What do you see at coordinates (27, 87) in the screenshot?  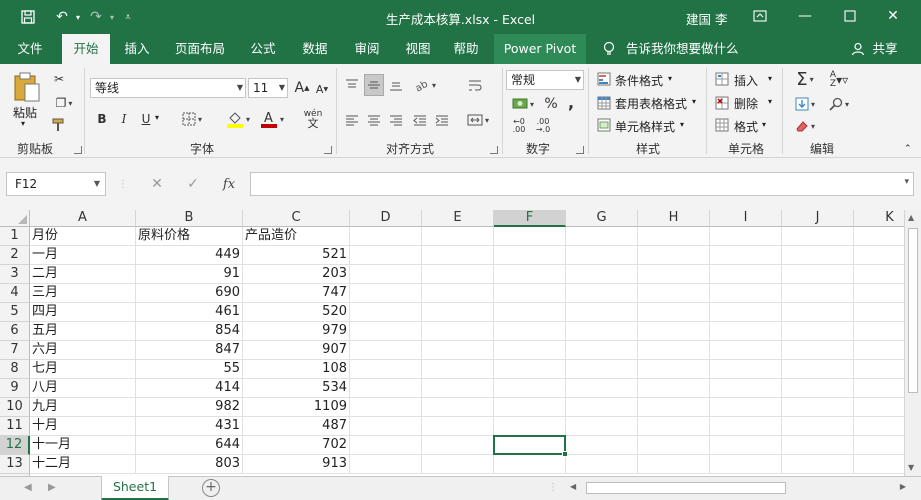 I see `paste-icon` at bounding box center [27, 87].